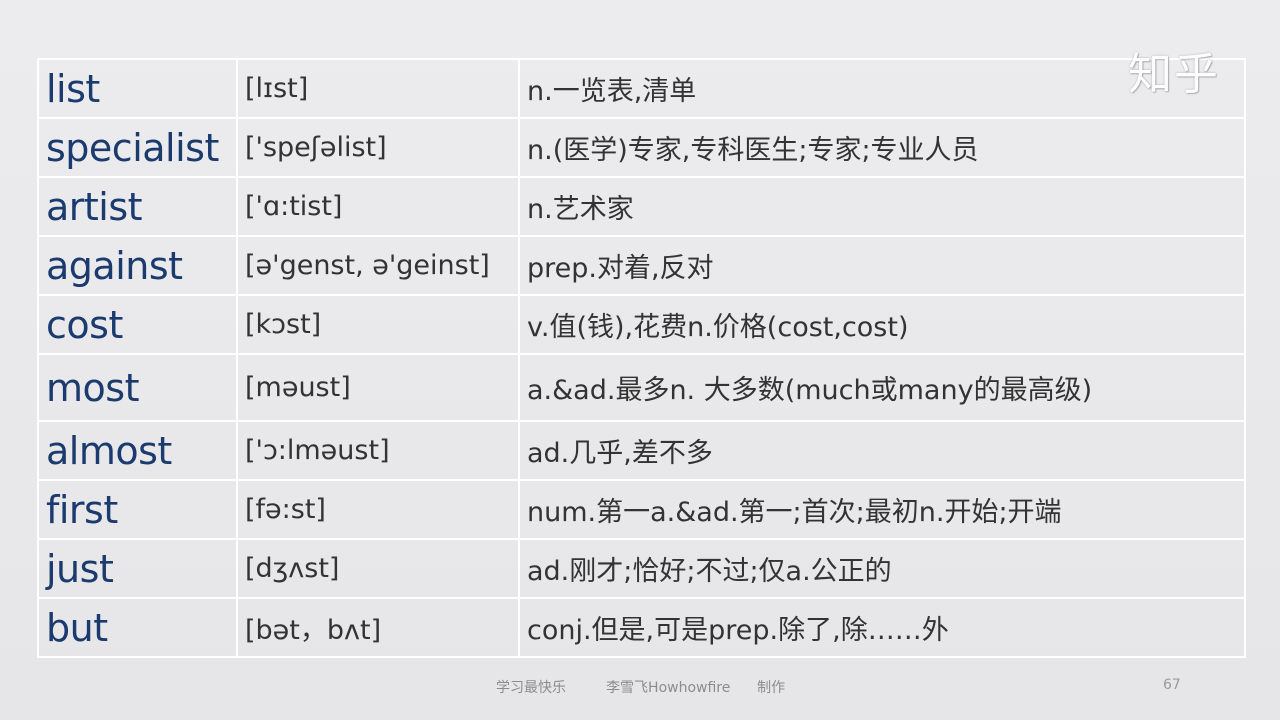 Image resolution: width=1280 pixels, height=720 pixels. I want to click on table-row: just [dʒʌst] ad.刚才;恰好;不过;仅a.公正的, so click(641, 568).